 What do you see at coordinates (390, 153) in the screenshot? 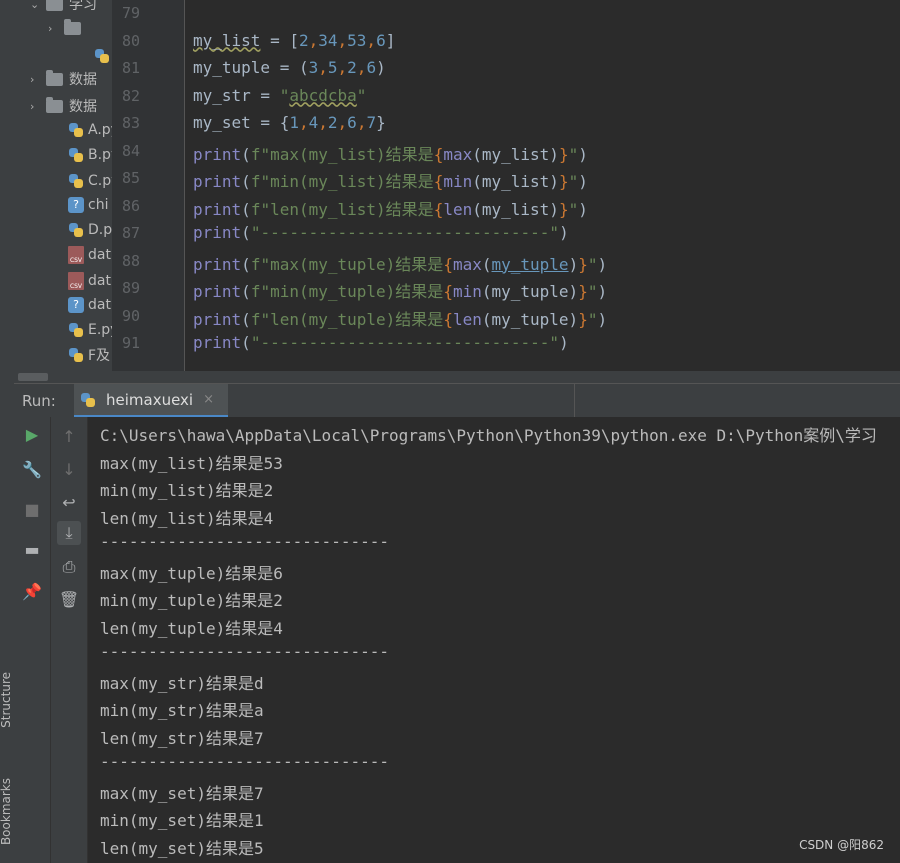
I see `code-line: print(f"max(my_list)结果是{max(my_list)}")` at bounding box center [390, 153].